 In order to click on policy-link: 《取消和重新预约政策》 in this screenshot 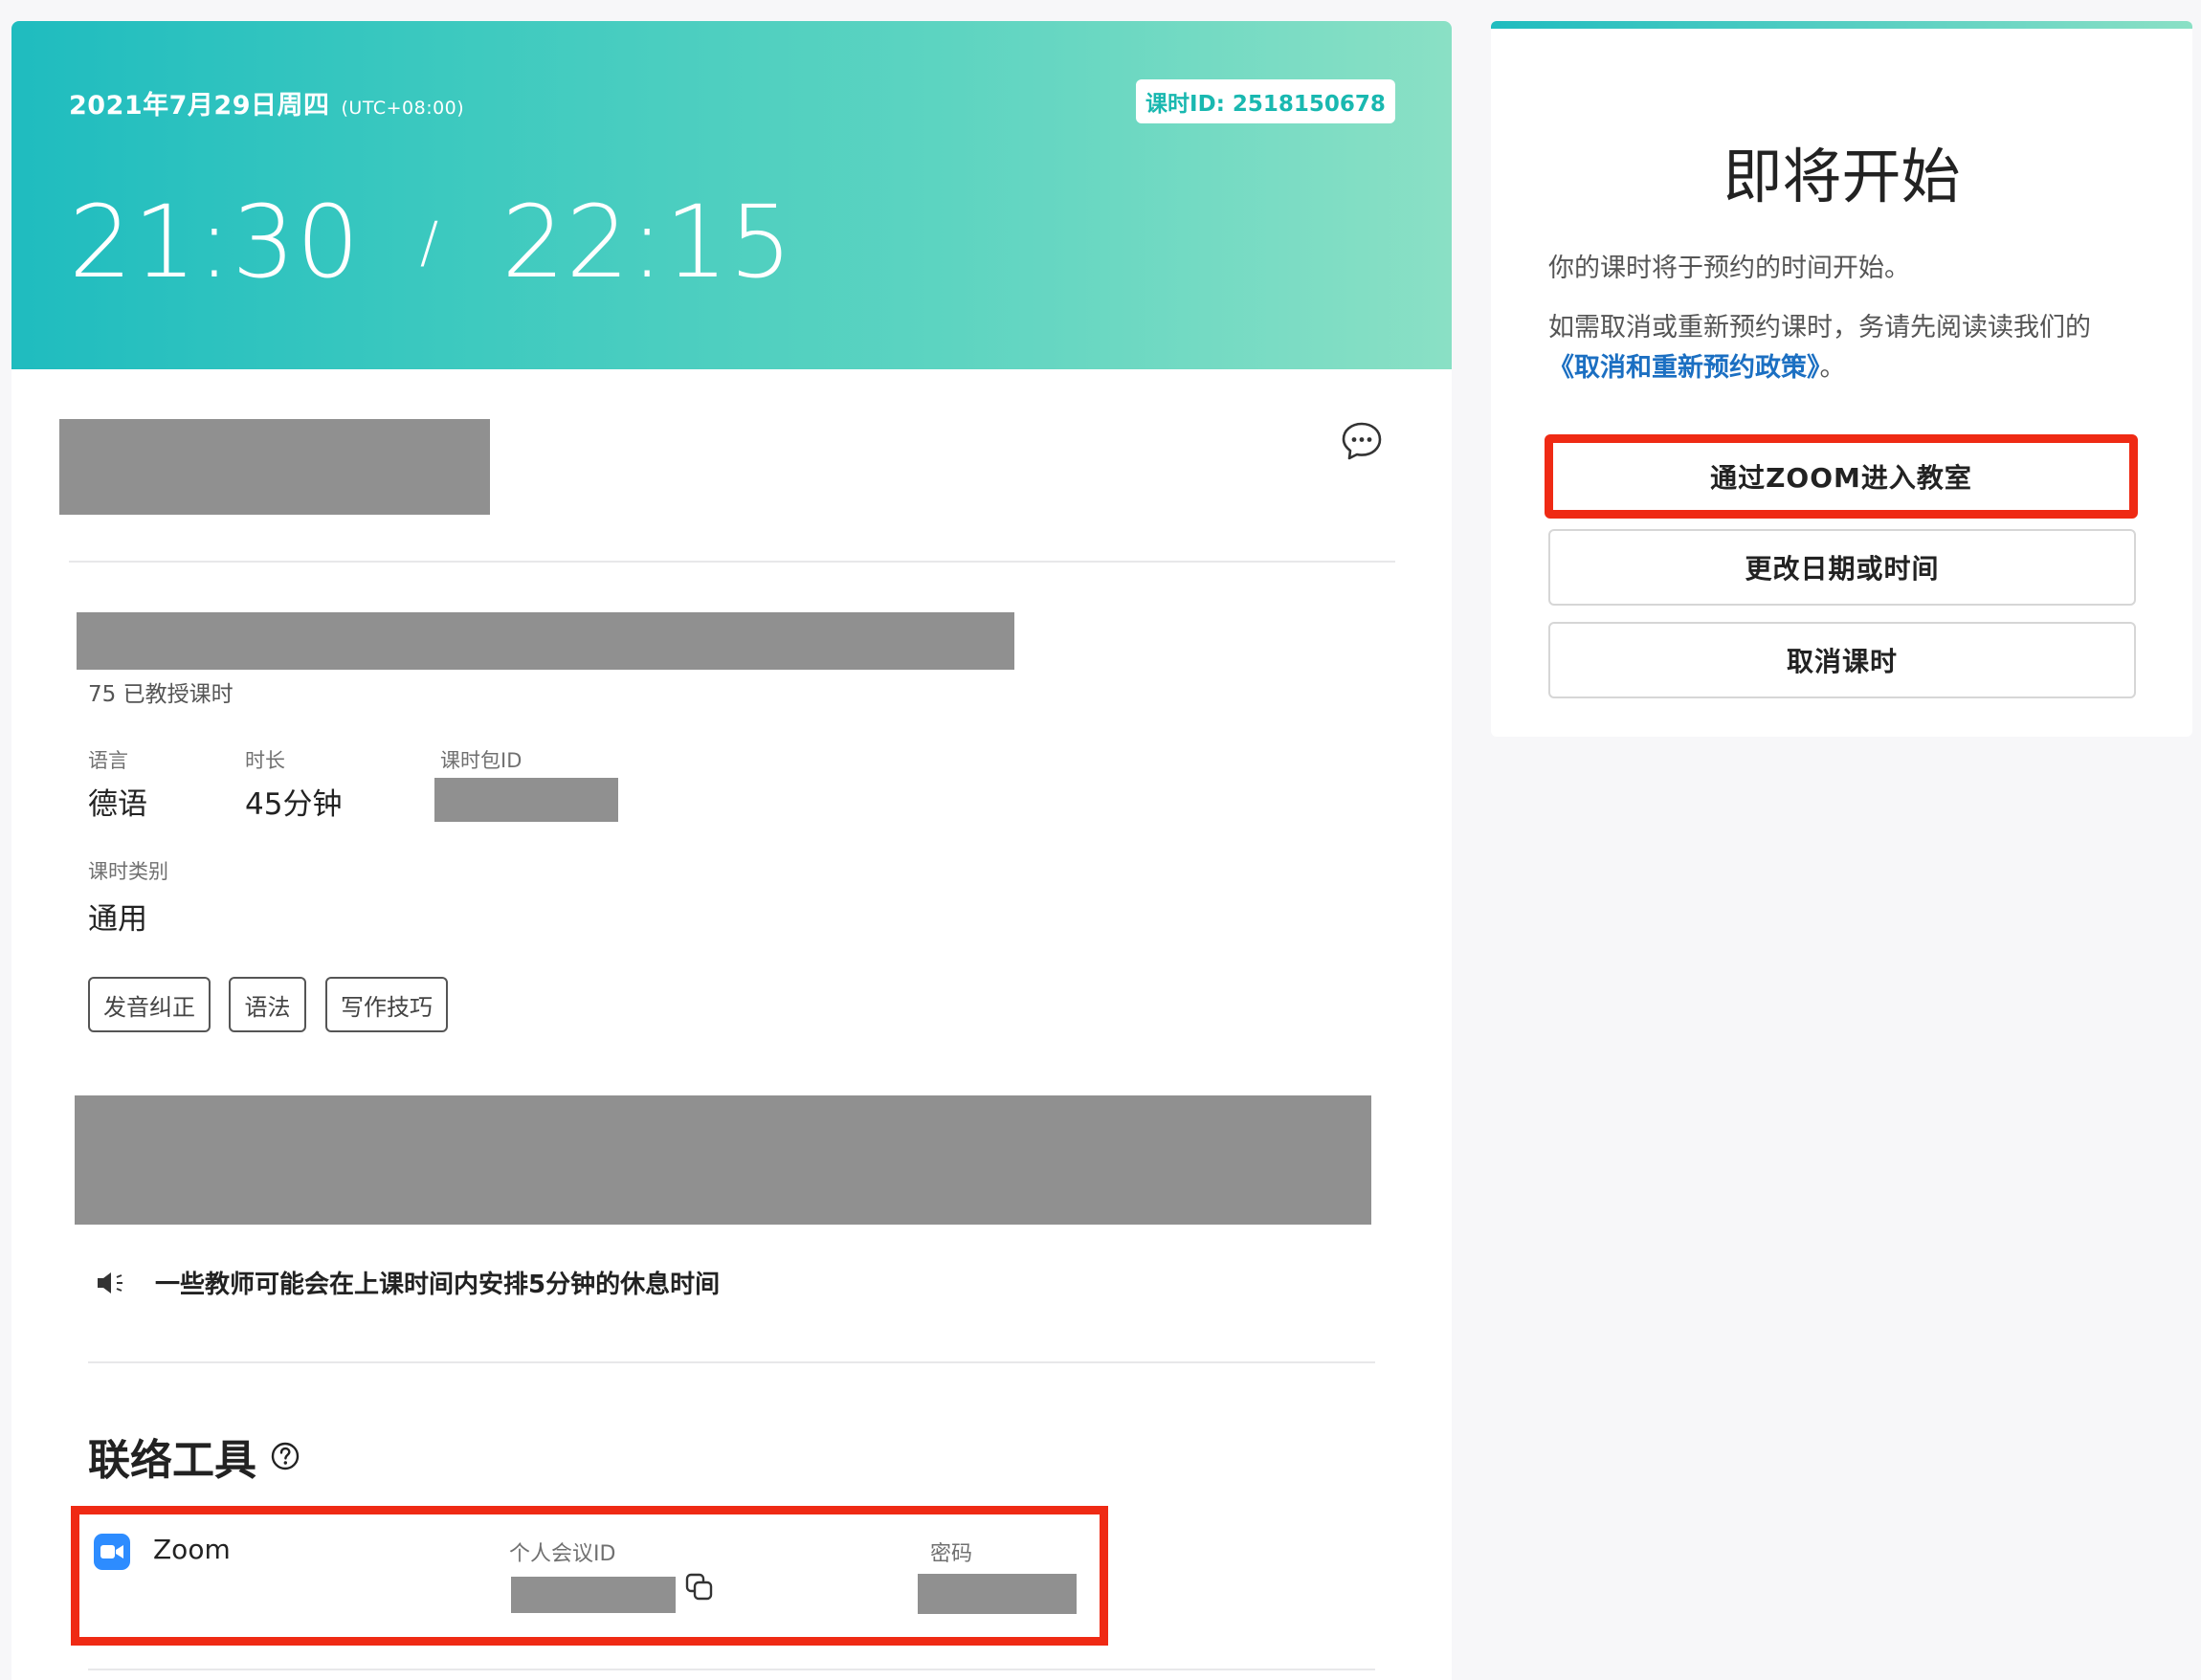, I will do `click(1684, 368)`.